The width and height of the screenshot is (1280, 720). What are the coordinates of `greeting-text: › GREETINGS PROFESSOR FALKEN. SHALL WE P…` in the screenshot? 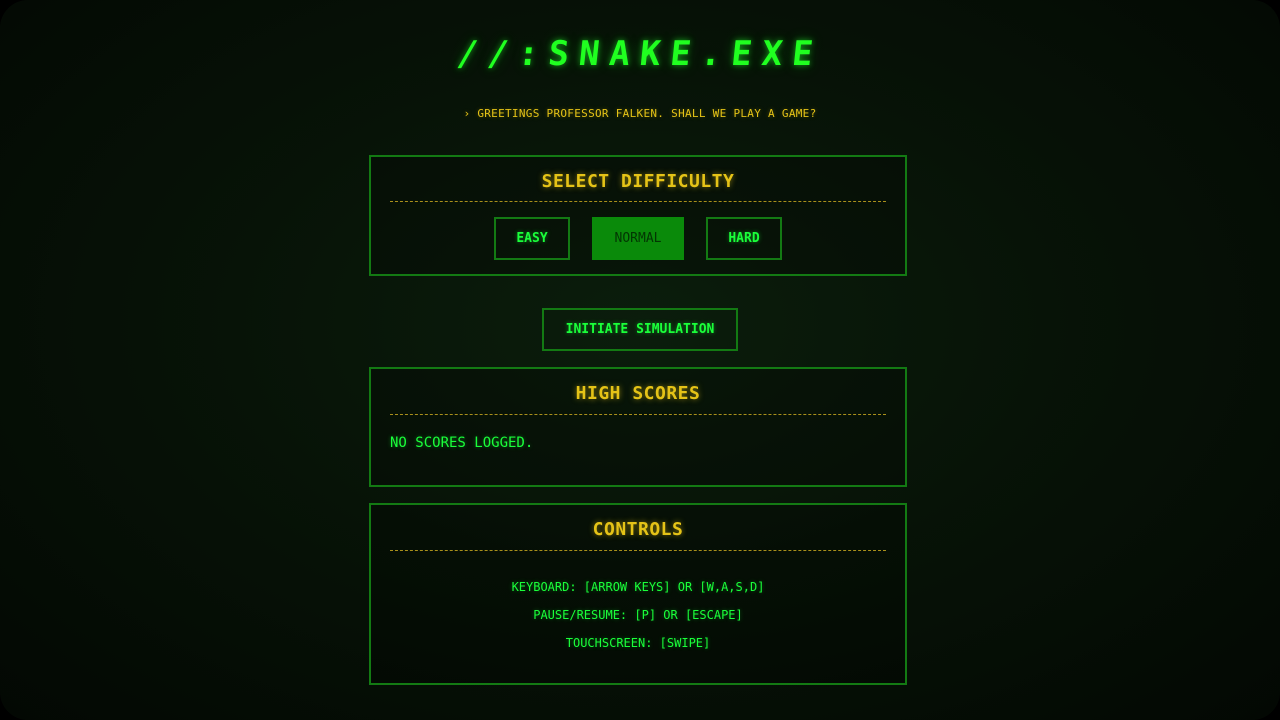 It's located at (640, 113).